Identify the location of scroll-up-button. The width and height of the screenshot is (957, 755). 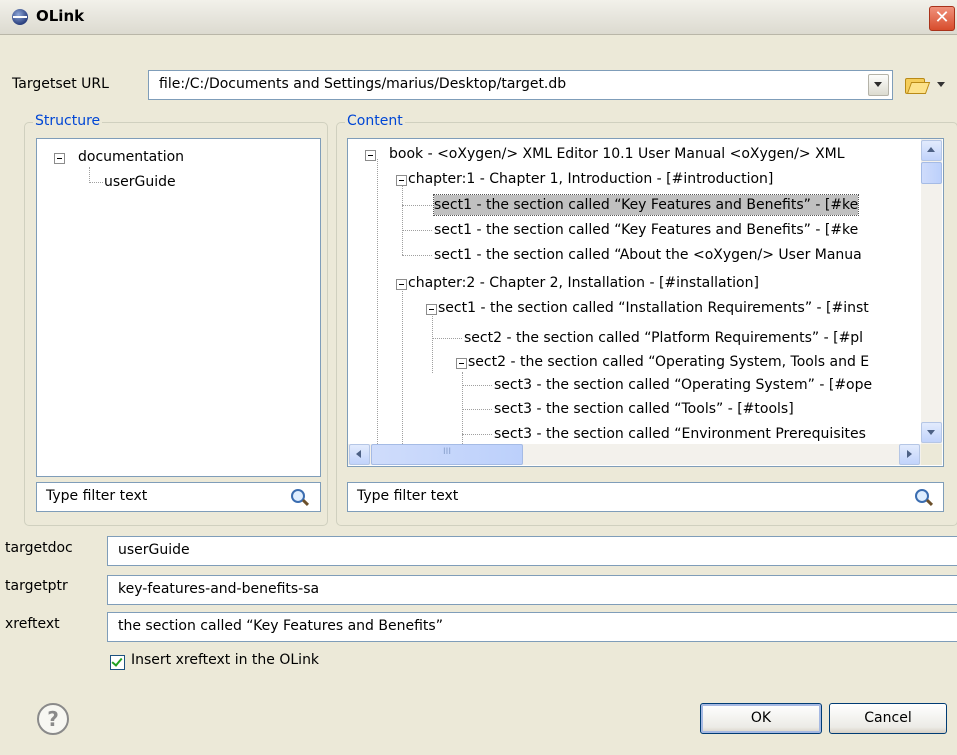
(931, 150).